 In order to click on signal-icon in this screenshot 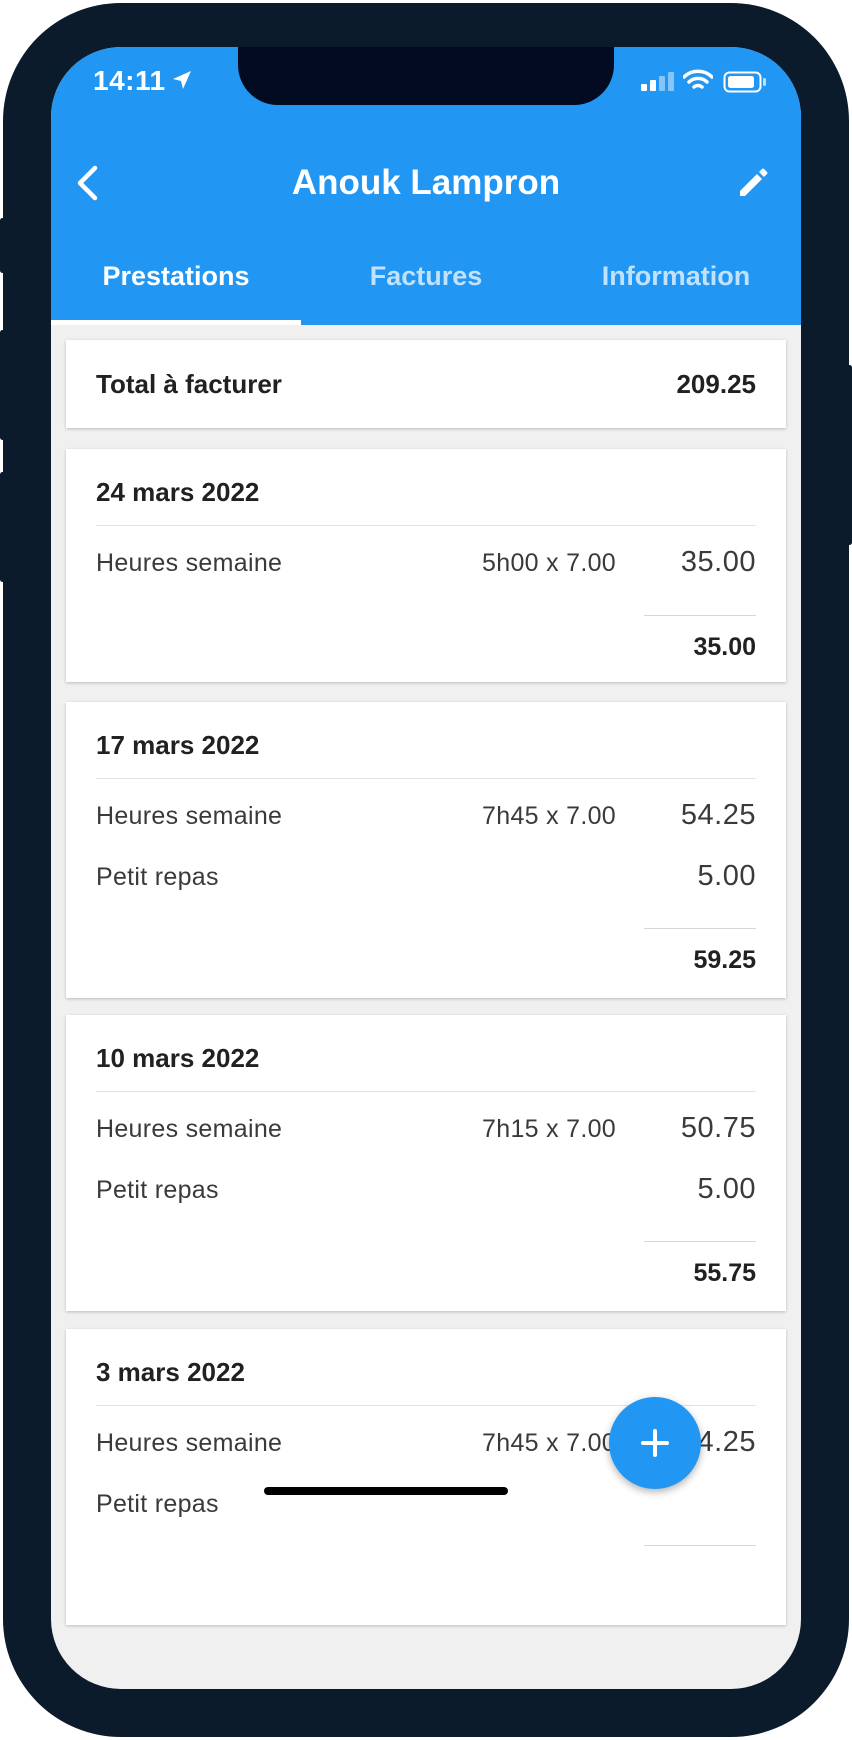, I will do `click(658, 83)`.